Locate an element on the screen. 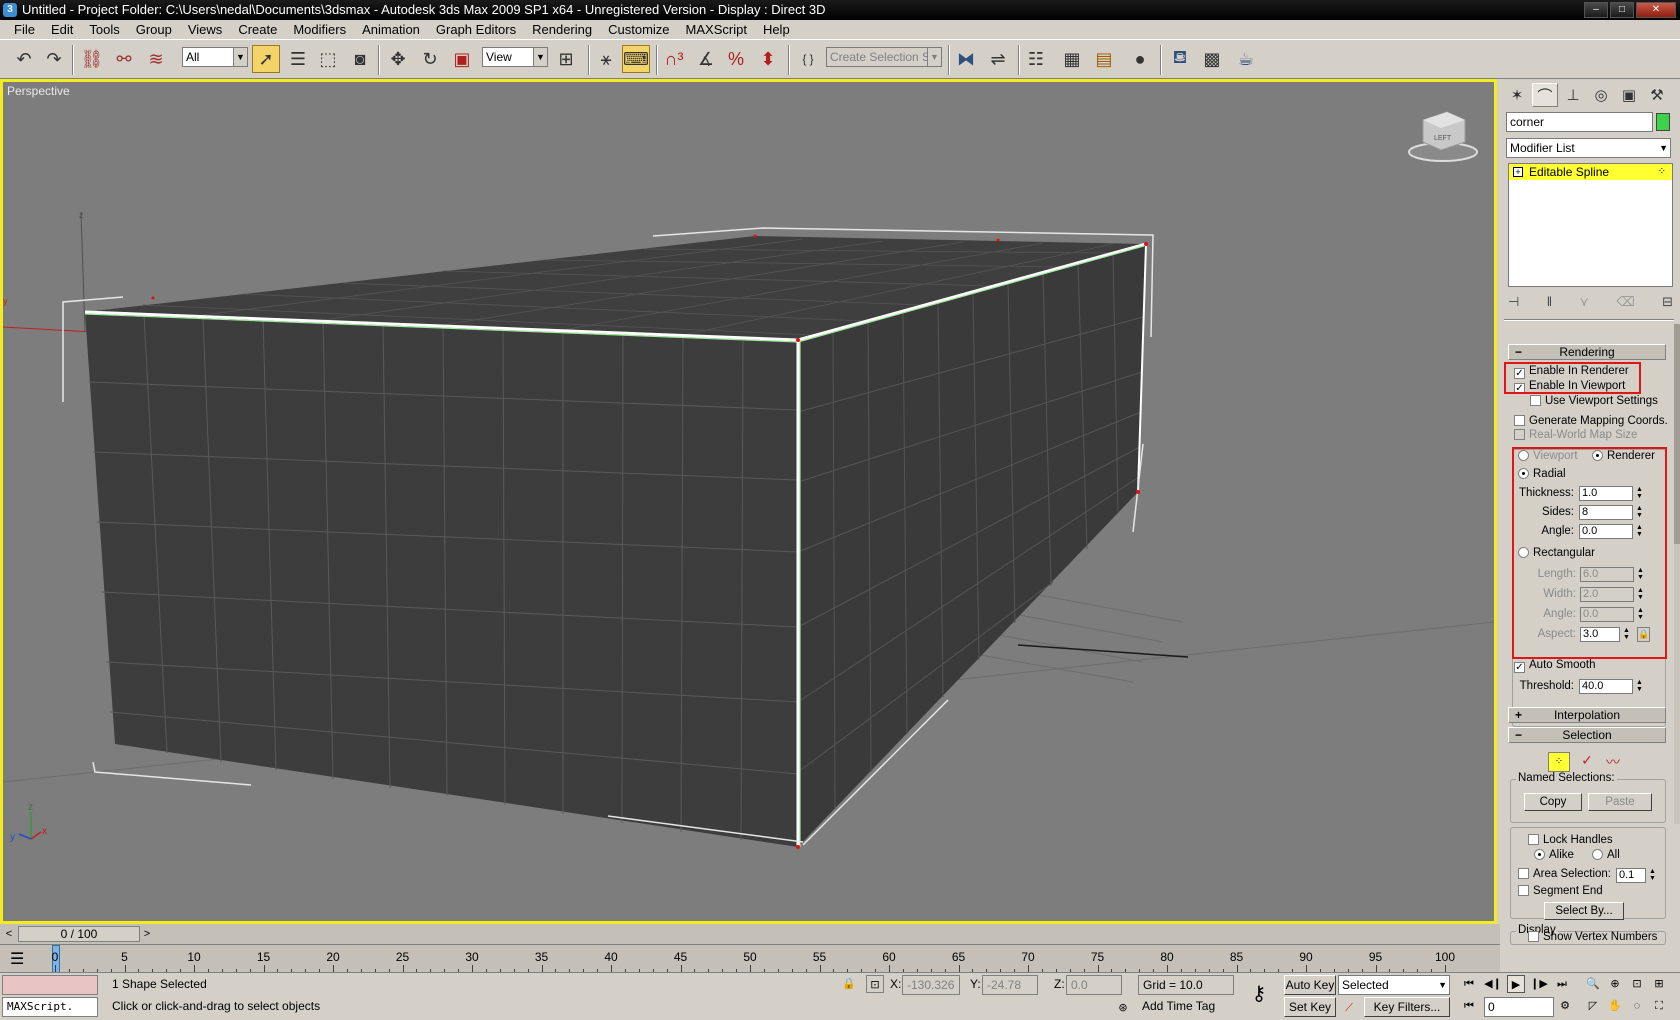  rectangular-selection-icon: ⬚ is located at coordinates (328, 59).